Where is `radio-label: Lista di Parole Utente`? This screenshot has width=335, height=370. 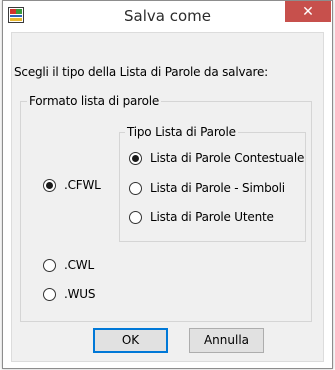
radio-label: Lista di Parole Utente is located at coordinates (212, 217).